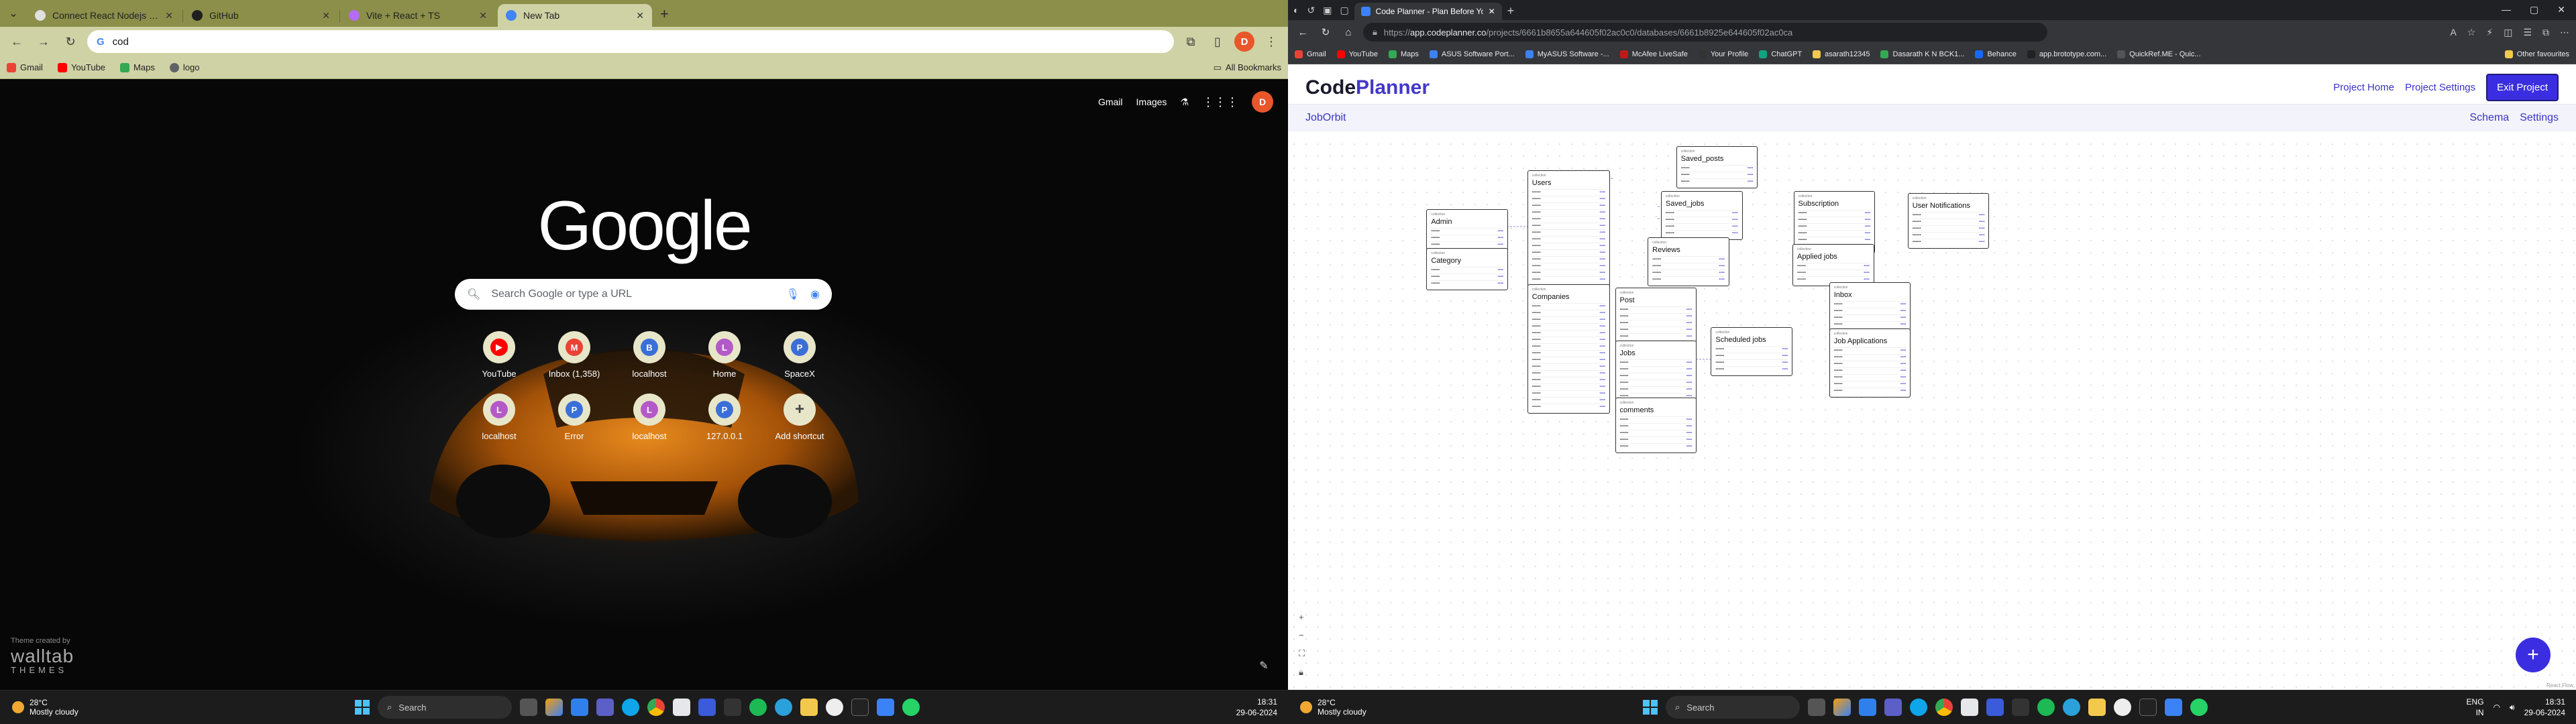 The image size is (2576, 724). What do you see at coordinates (1511, 12) in the screenshot?
I see `new-tab-button: +` at bounding box center [1511, 12].